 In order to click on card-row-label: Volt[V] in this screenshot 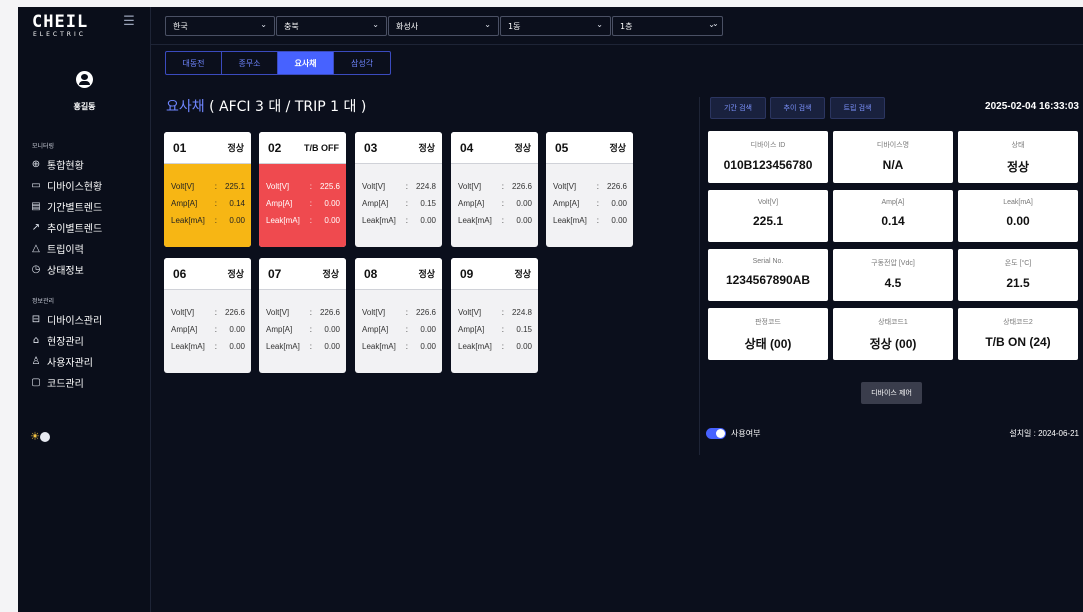, I will do `click(278, 186)`.